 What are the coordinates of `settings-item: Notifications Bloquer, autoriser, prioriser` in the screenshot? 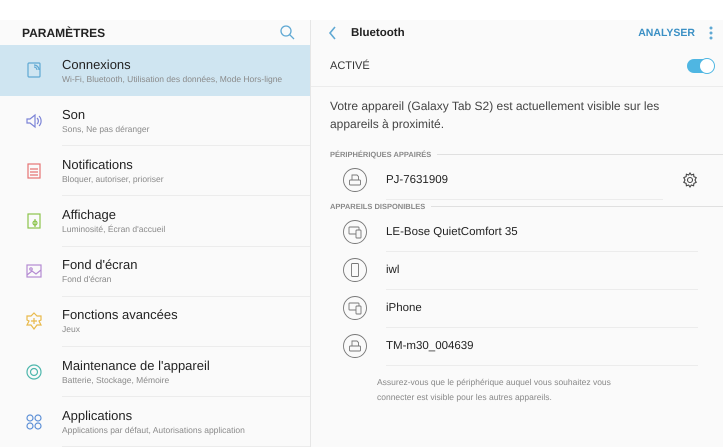 It's located at (155, 171).